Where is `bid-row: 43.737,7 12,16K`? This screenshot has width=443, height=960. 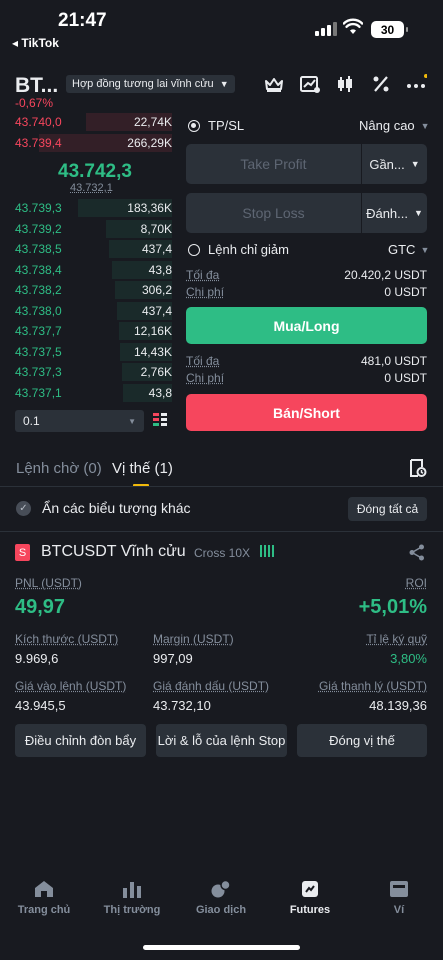 bid-row: 43.737,7 12,16K is located at coordinates (93, 331).